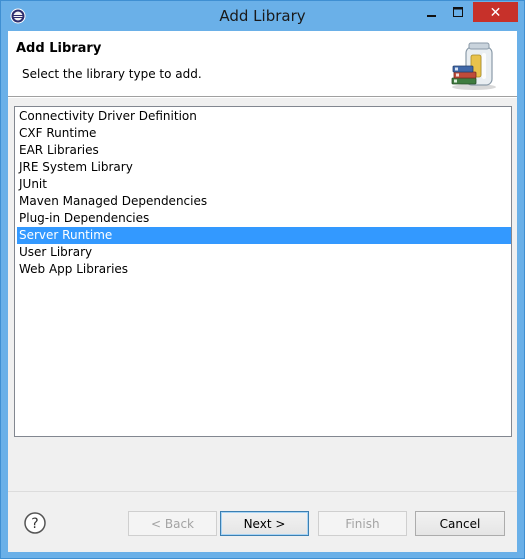 This screenshot has height=559, width=525. I want to click on library-jar-icon, so click(473, 66).